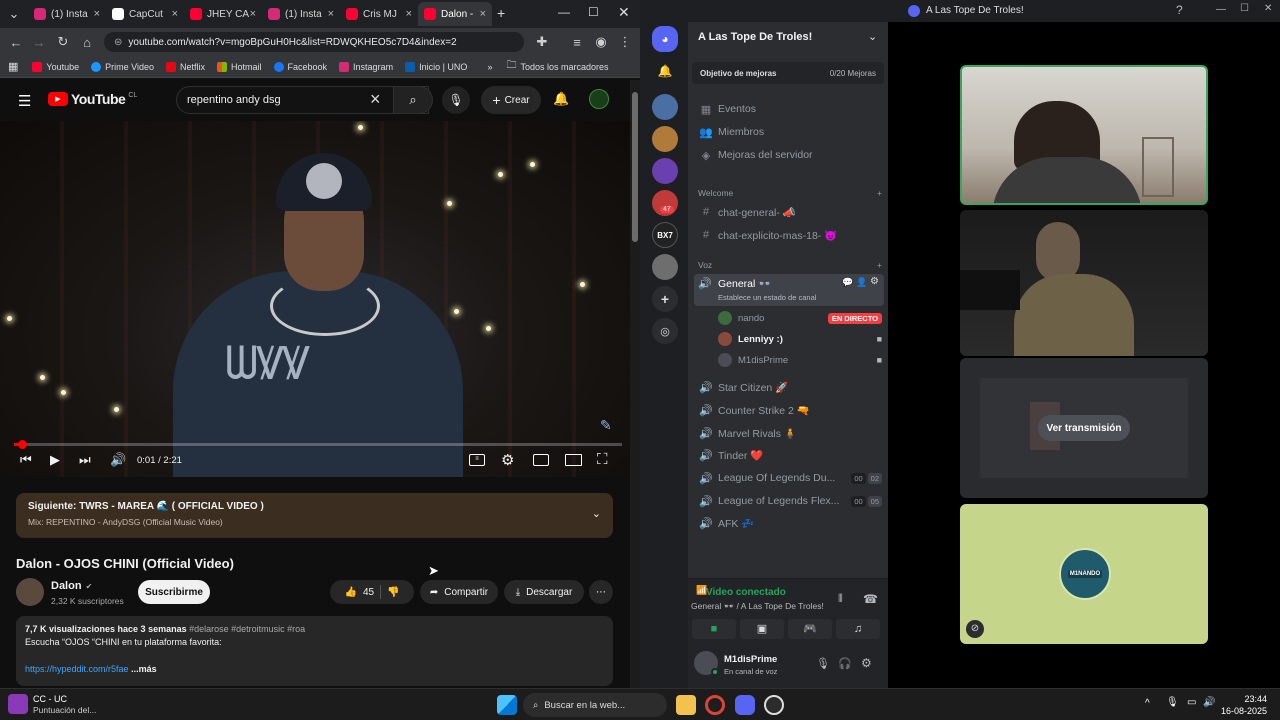  I want to click on stream-tile: Ver transmisión, so click(1084, 428).